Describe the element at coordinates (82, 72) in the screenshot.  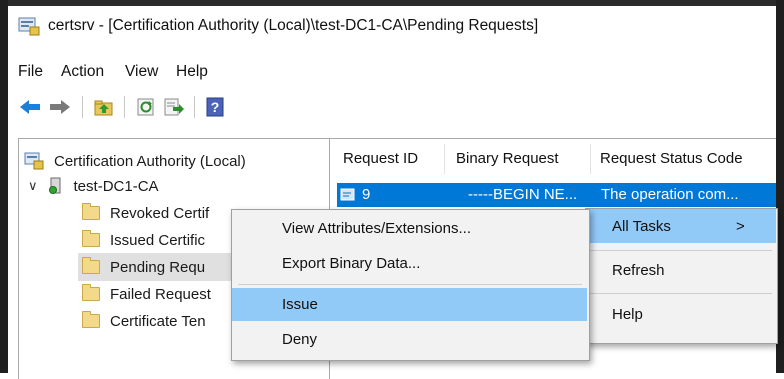
I see `menu-action: Action` at that location.